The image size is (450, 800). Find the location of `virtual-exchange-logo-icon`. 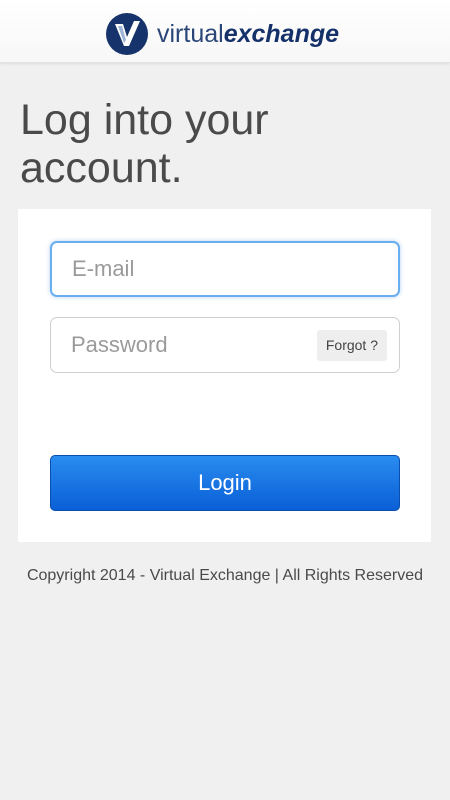

virtual-exchange-logo-icon is located at coordinates (127, 34).